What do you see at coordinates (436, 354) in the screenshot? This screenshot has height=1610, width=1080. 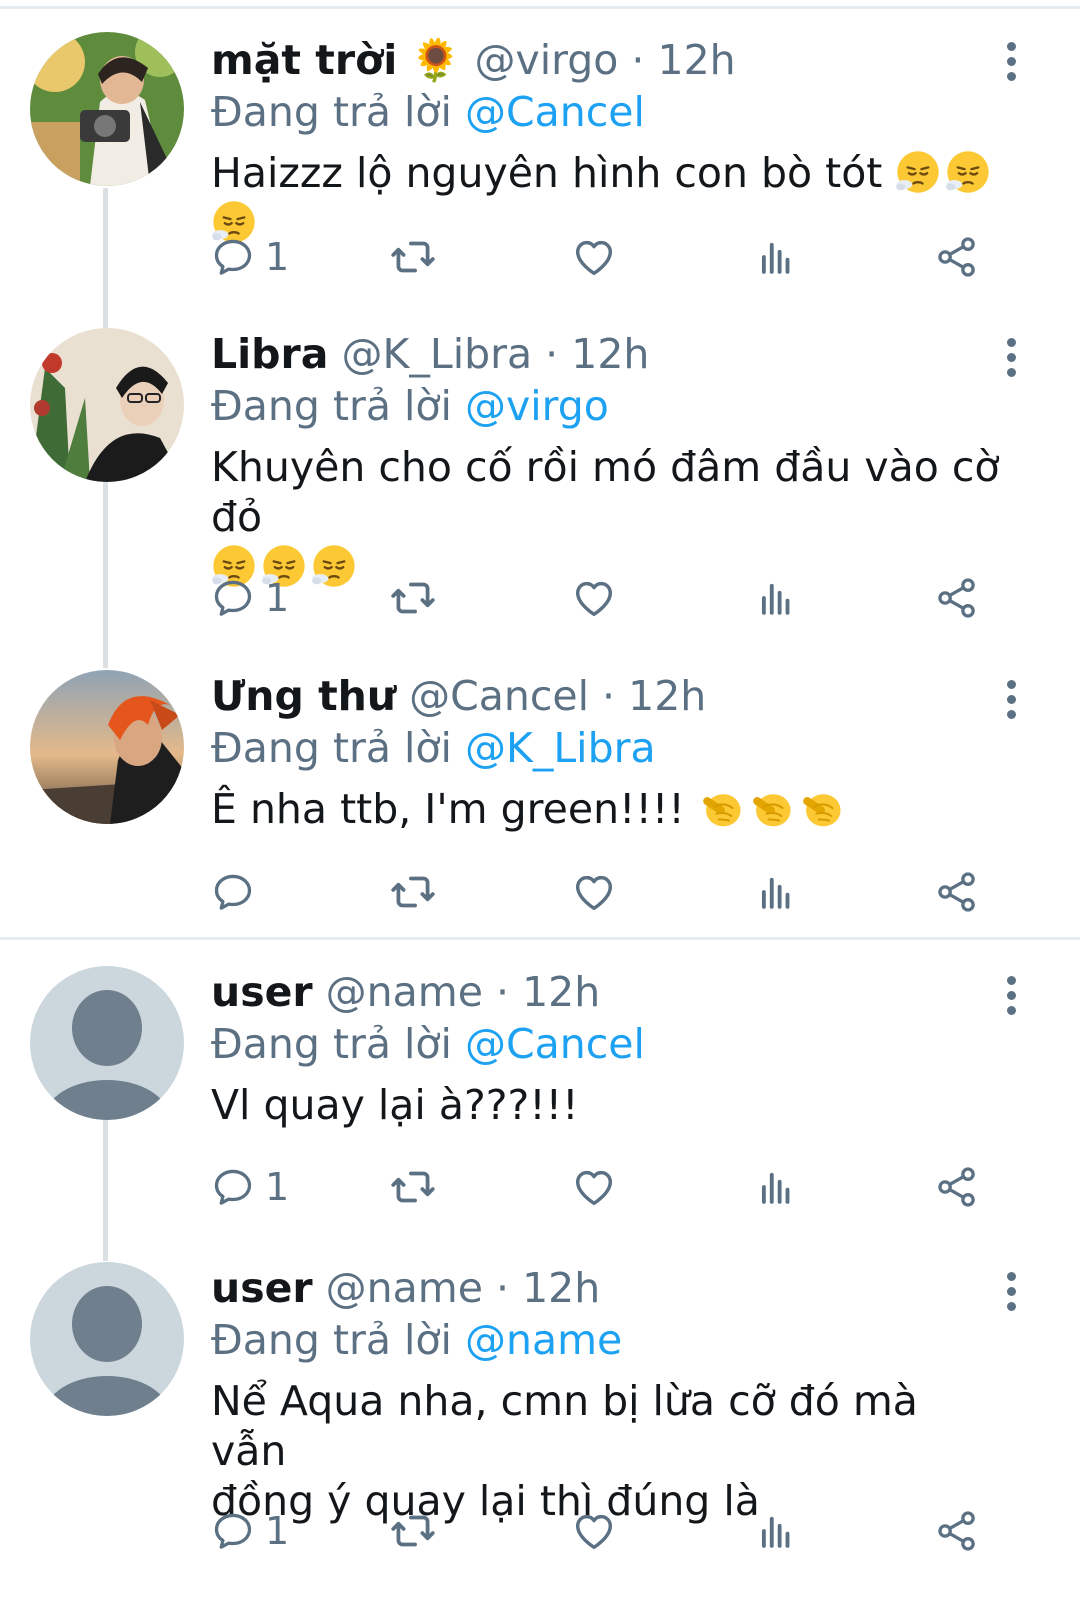 I see `handle: @K_Libra` at bounding box center [436, 354].